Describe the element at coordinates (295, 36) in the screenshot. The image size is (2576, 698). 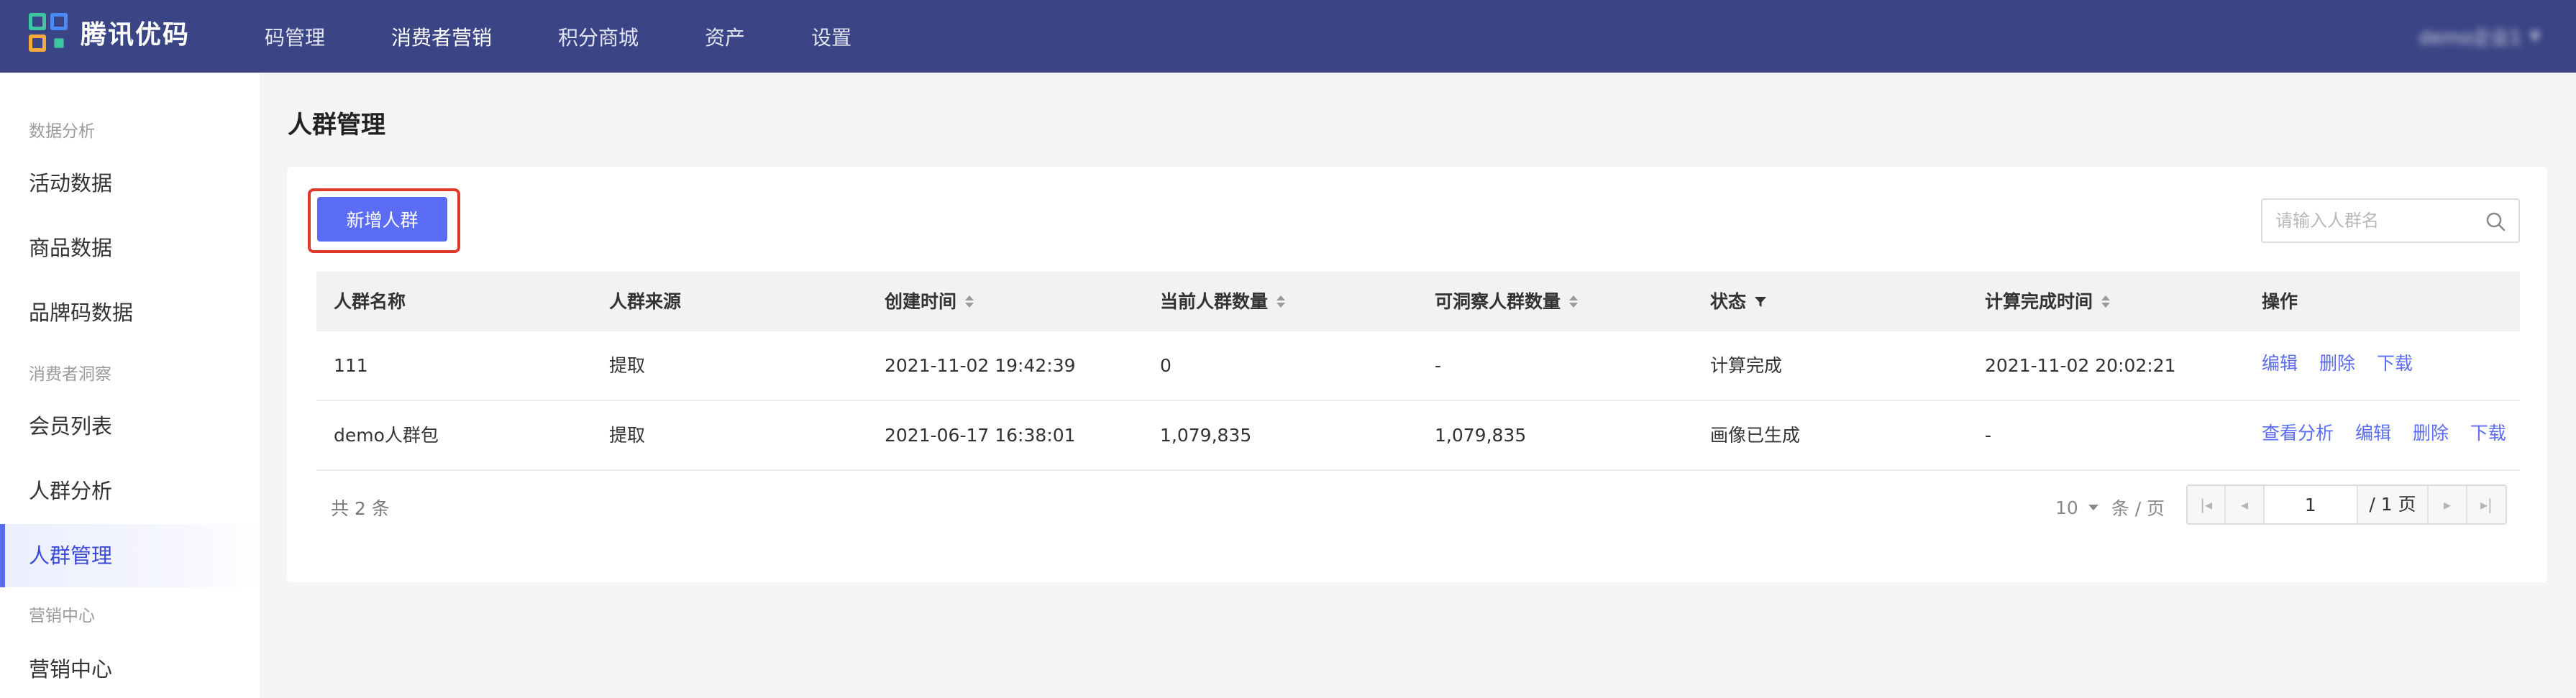
I see `nav-item-code-management: 码管理` at that location.